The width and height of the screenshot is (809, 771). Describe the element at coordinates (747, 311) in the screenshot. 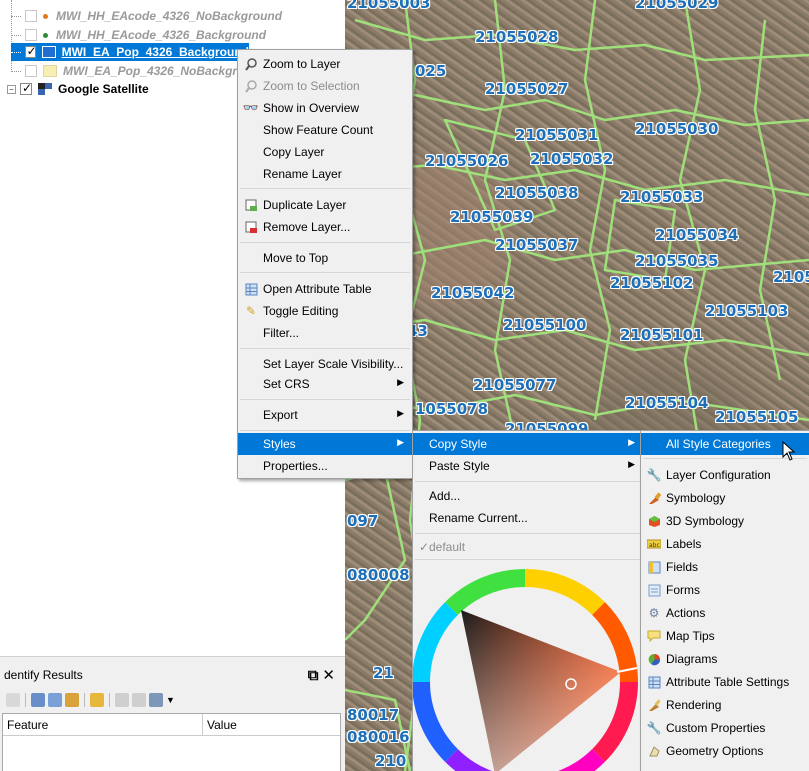

I see `ea-code-label: 21055103` at that location.